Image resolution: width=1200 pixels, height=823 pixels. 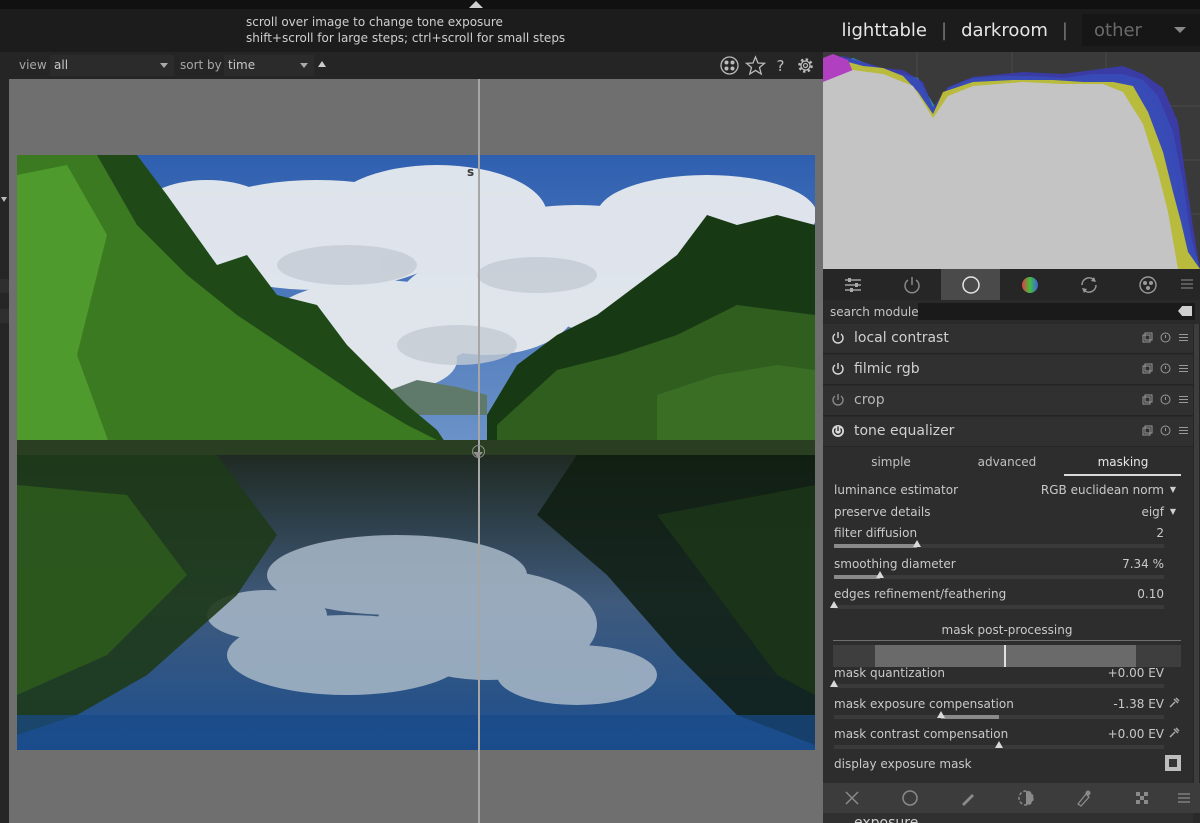 What do you see at coordinates (1147, 284) in the screenshot?
I see `tab-effect-modules` at bounding box center [1147, 284].